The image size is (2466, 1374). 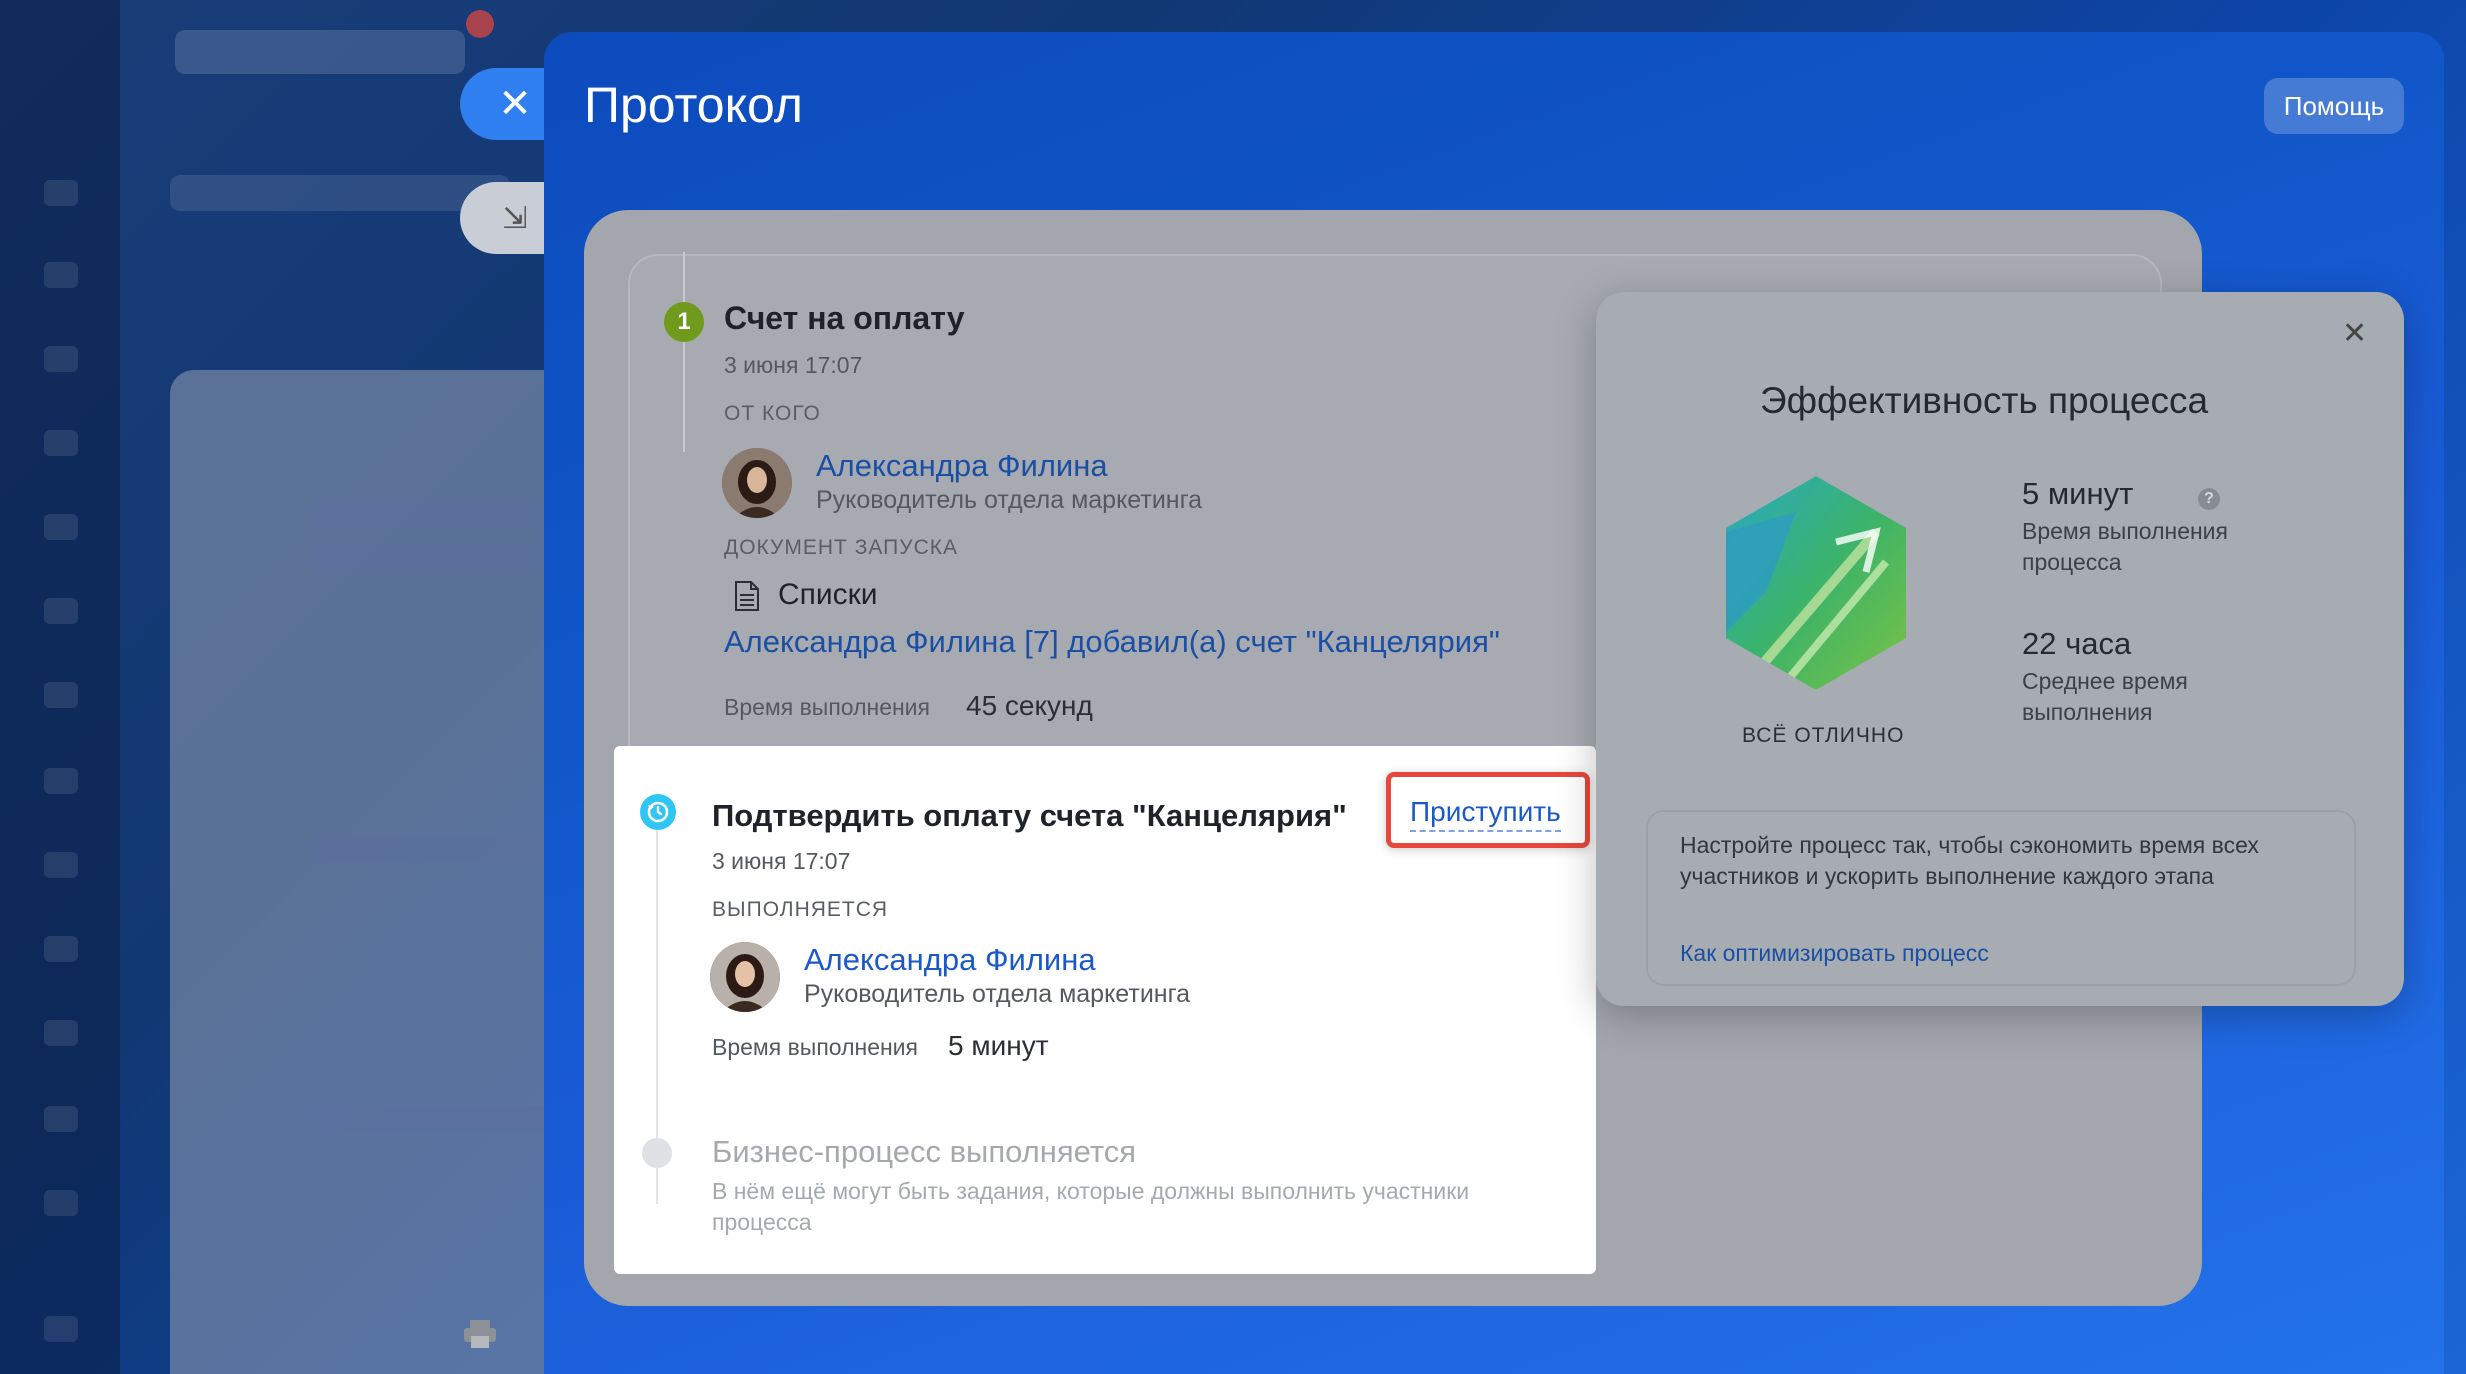 What do you see at coordinates (998, 1045) in the screenshot?
I see `step2-time-value: 5 минут` at bounding box center [998, 1045].